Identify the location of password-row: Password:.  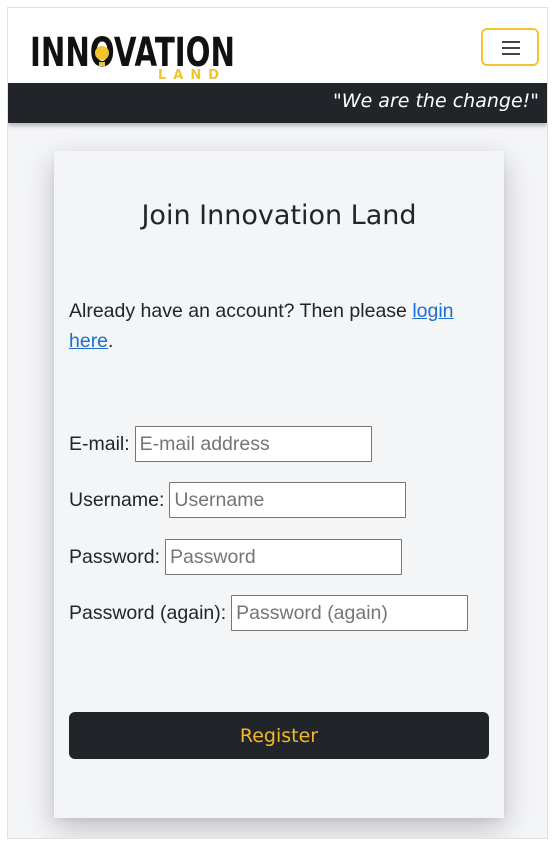
(236, 557).